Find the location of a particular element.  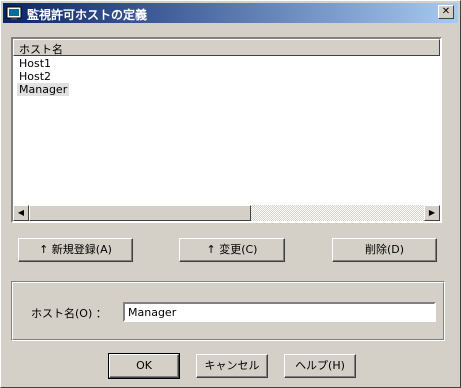

close-button: ✕ is located at coordinates (446, 12).